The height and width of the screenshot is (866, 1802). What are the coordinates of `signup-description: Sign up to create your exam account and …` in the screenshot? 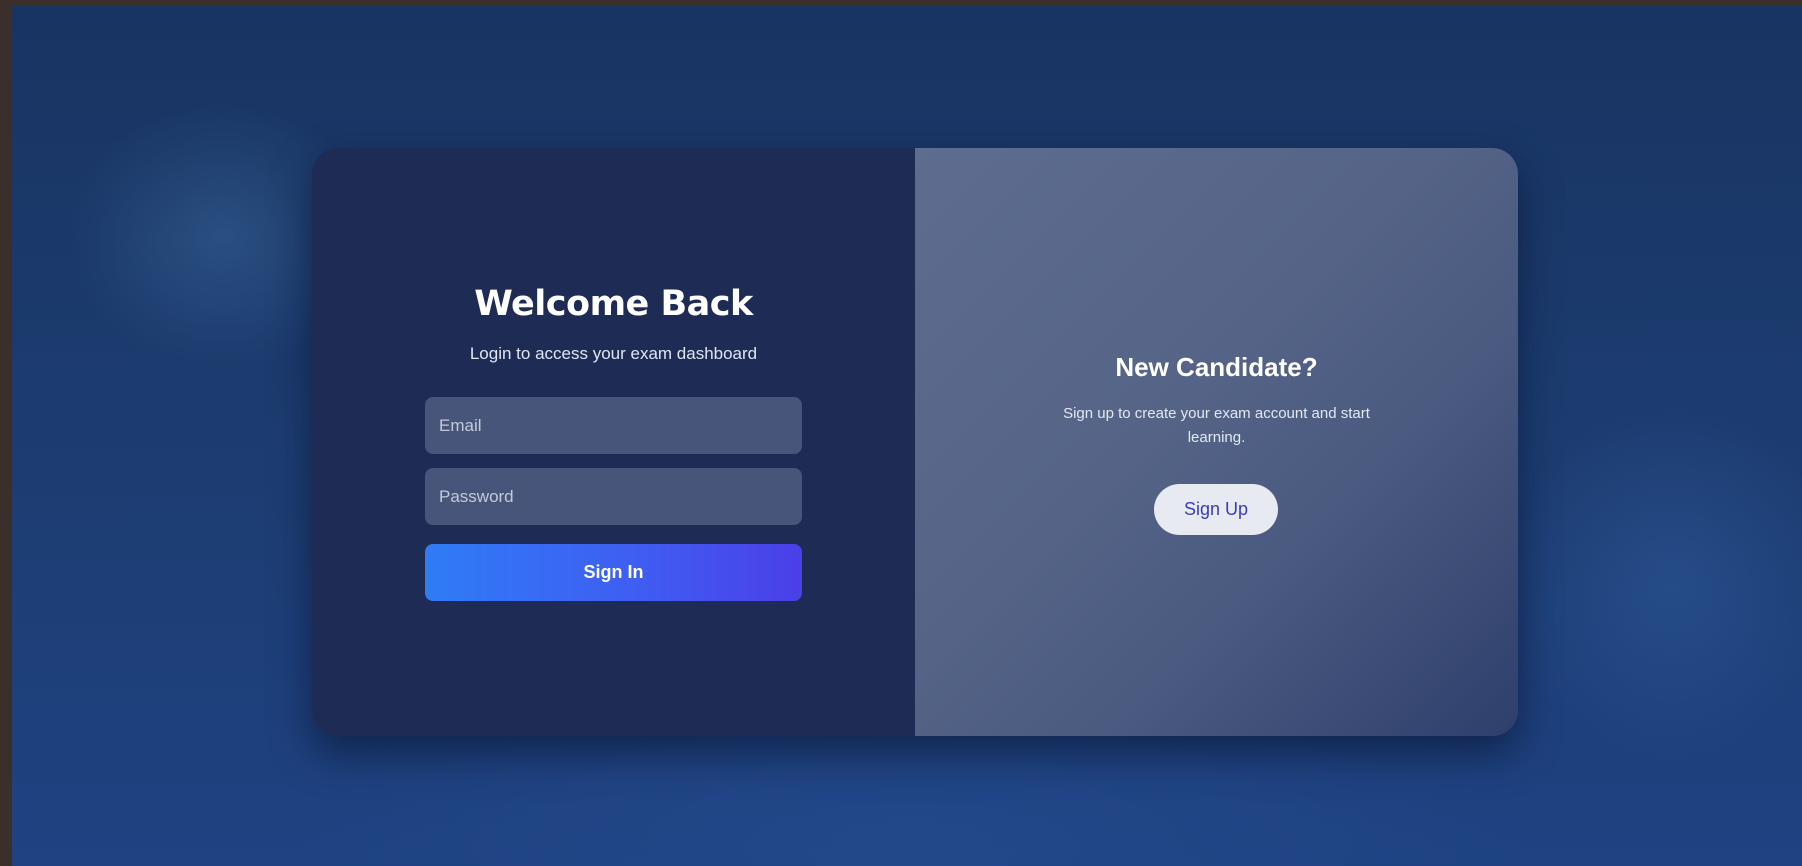 It's located at (1216, 425).